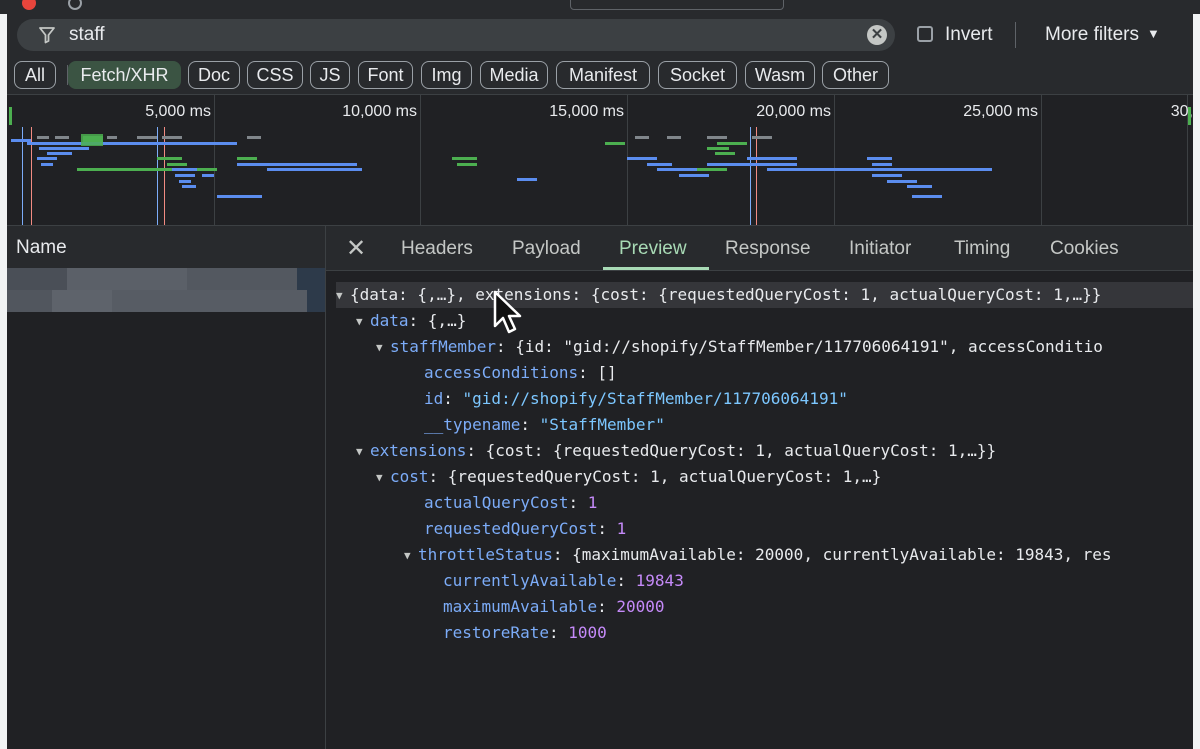  I want to click on tree-value: 1, so click(592, 502).